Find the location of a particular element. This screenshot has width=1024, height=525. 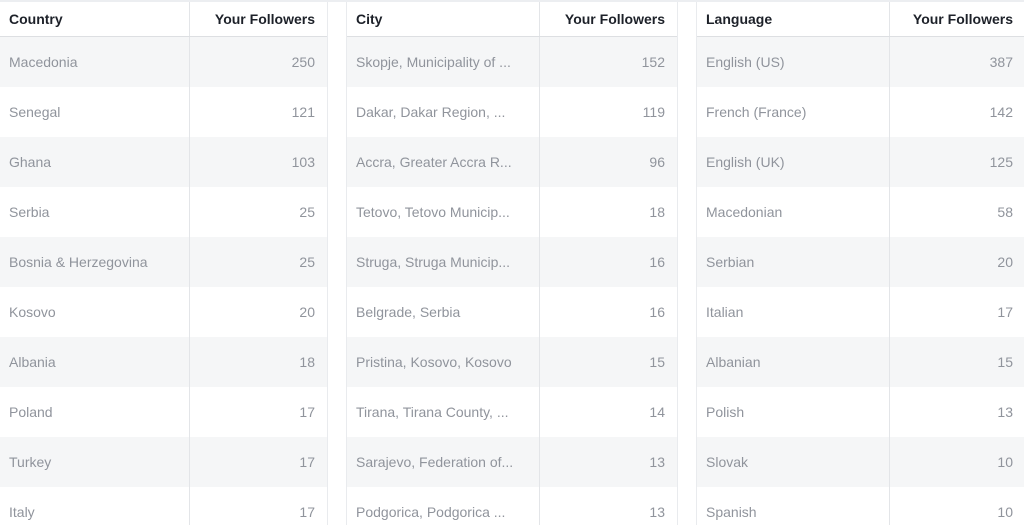

table-header: Country Your Followers is located at coordinates (163, 19).